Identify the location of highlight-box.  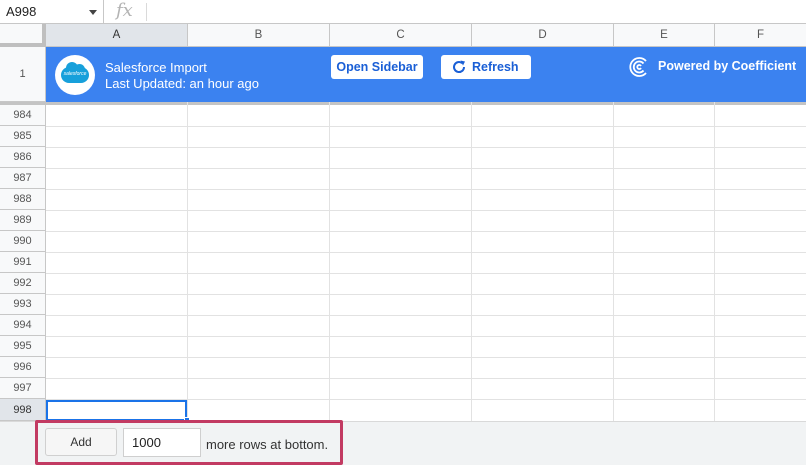
(189, 442).